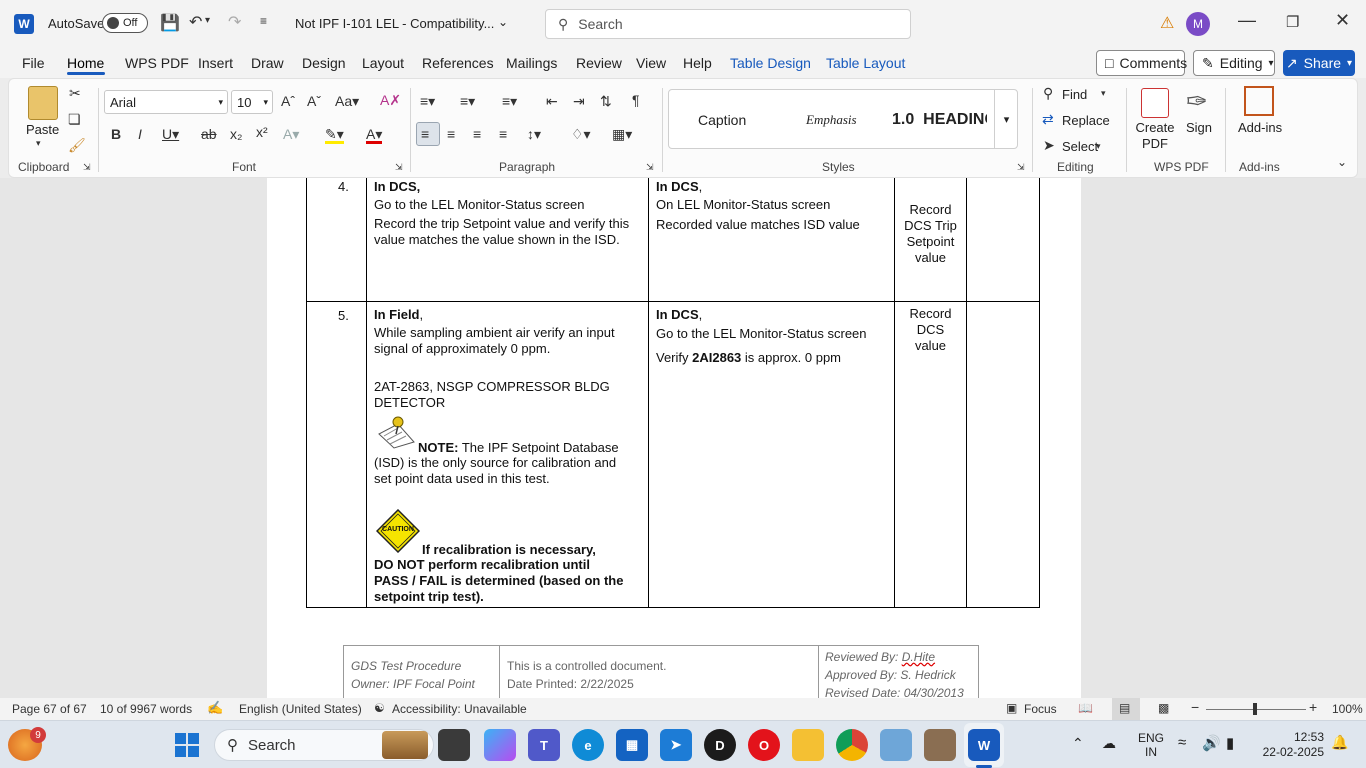  Describe the element at coordinates (1155, 103) in the screenshot. I see `create-pdf-icon` at that location.